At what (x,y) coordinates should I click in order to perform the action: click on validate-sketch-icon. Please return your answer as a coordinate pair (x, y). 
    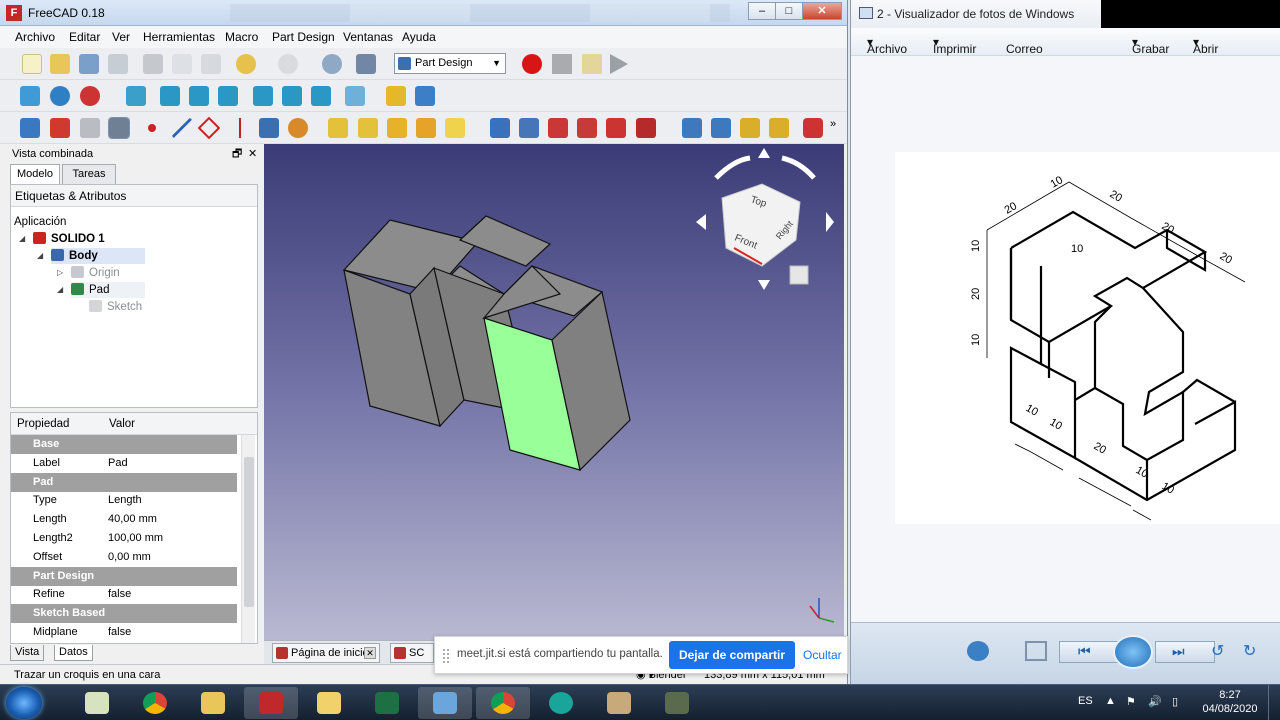
    Looking at the image, I should click on (90, 128).